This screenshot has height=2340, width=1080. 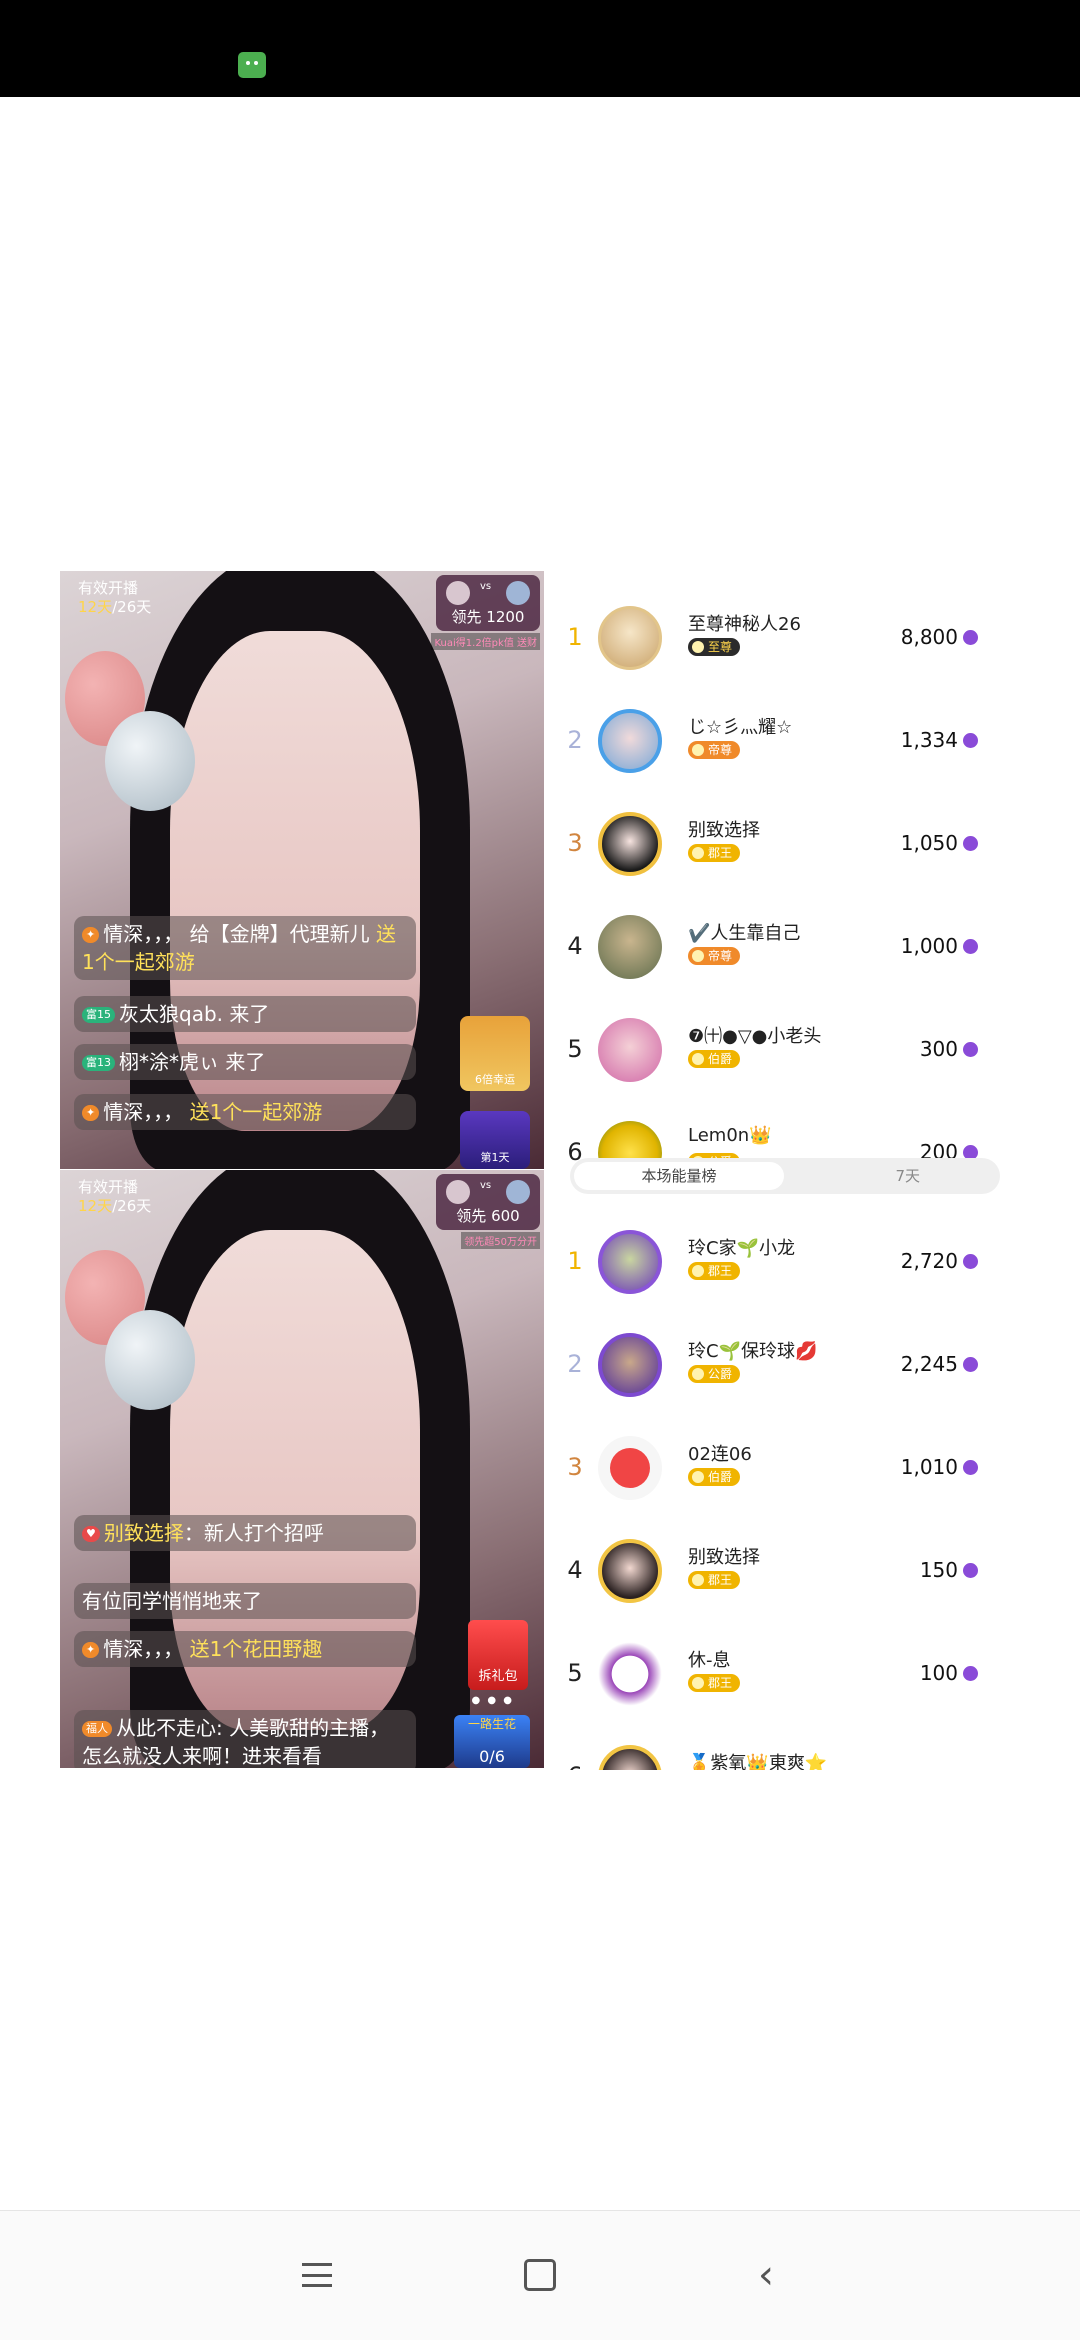 I want to click on promo-label: 6倍幸运, so click(x=495, y=1079).